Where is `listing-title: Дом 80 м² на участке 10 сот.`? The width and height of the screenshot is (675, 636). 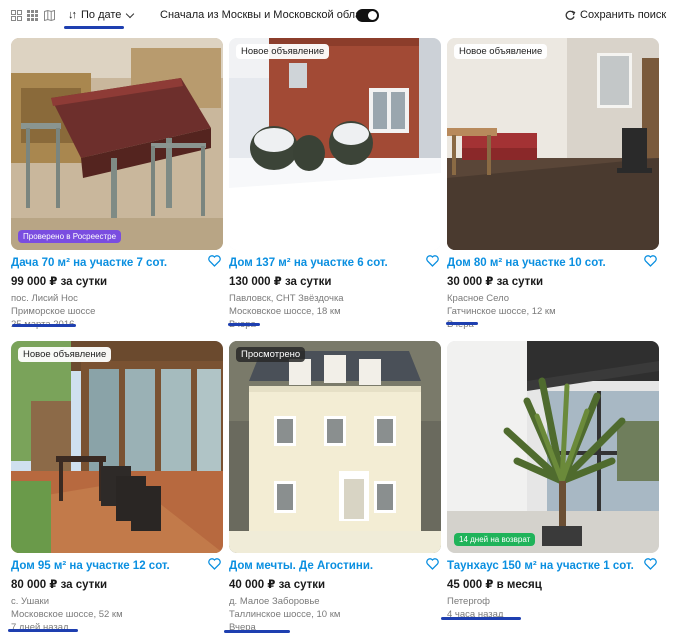
listing-title: Дом 80 м² на участке 10 сот. is located at coordinates (553, 263).